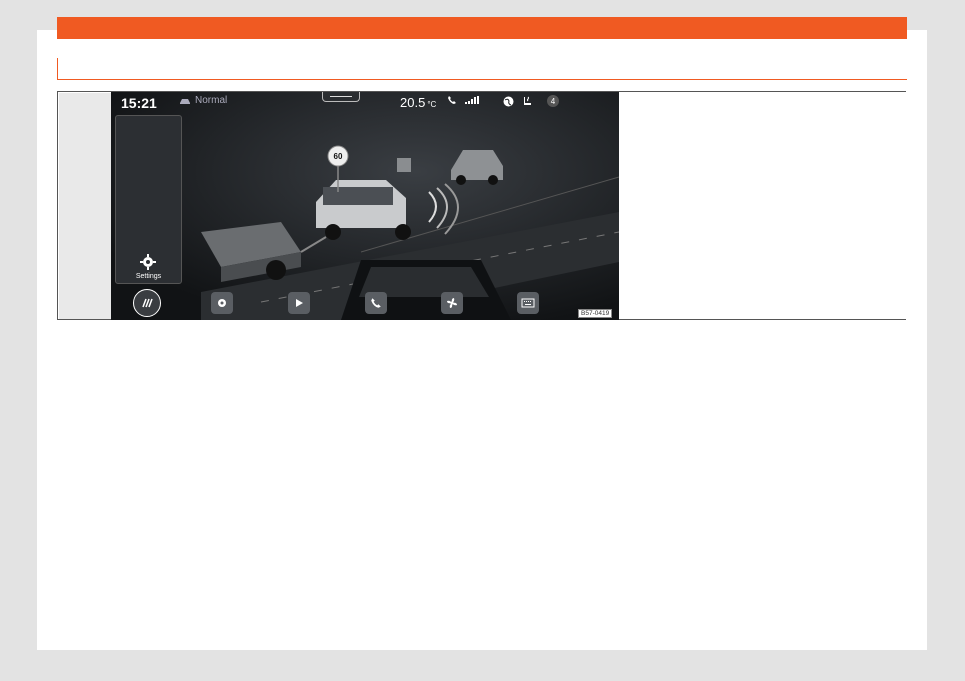  What do you see at coordinates (148, 199) in the screenshot?
I see `shortcut-panel: Settings` at bounding box center [148, 199].